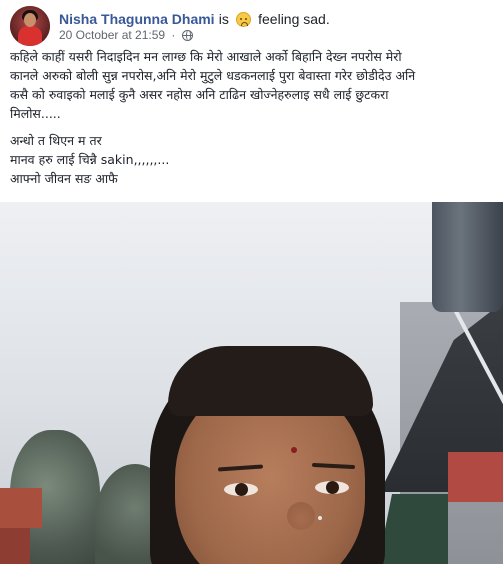  Describe the element at coordinates (137, 19) in the screenshot. I see `author-name-link: Nisha Thagunna Dhami` at that location.